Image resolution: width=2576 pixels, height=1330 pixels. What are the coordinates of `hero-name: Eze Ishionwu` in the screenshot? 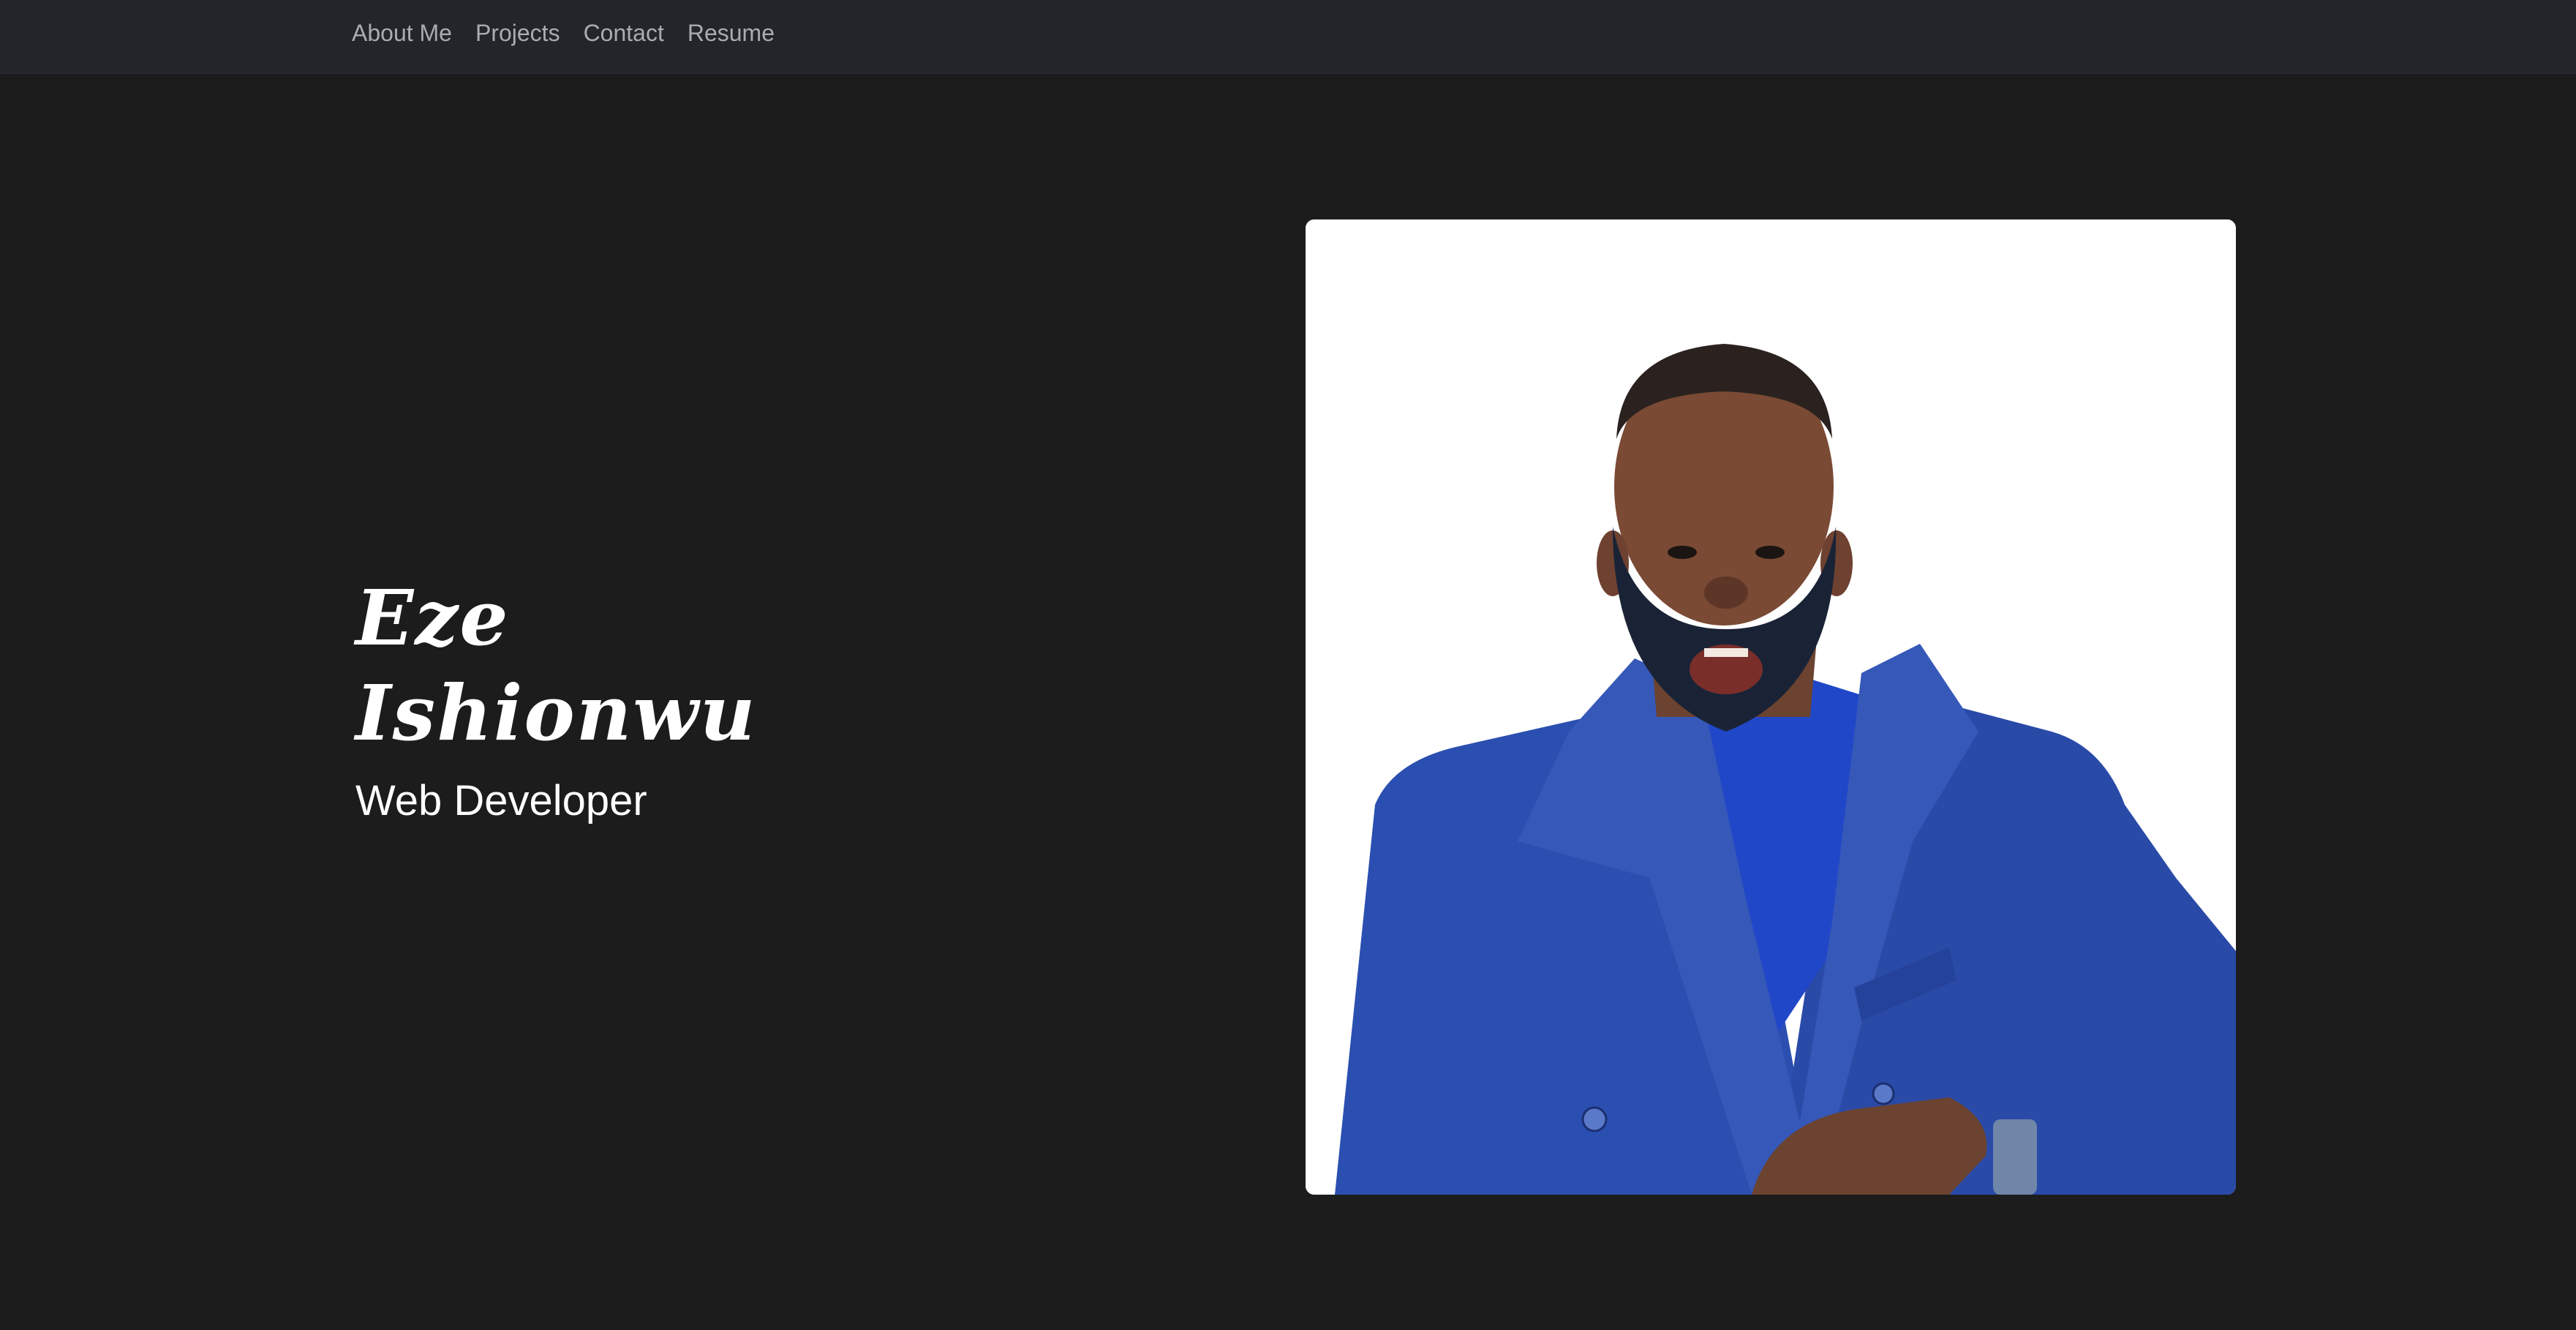 It's located at (555, 666).